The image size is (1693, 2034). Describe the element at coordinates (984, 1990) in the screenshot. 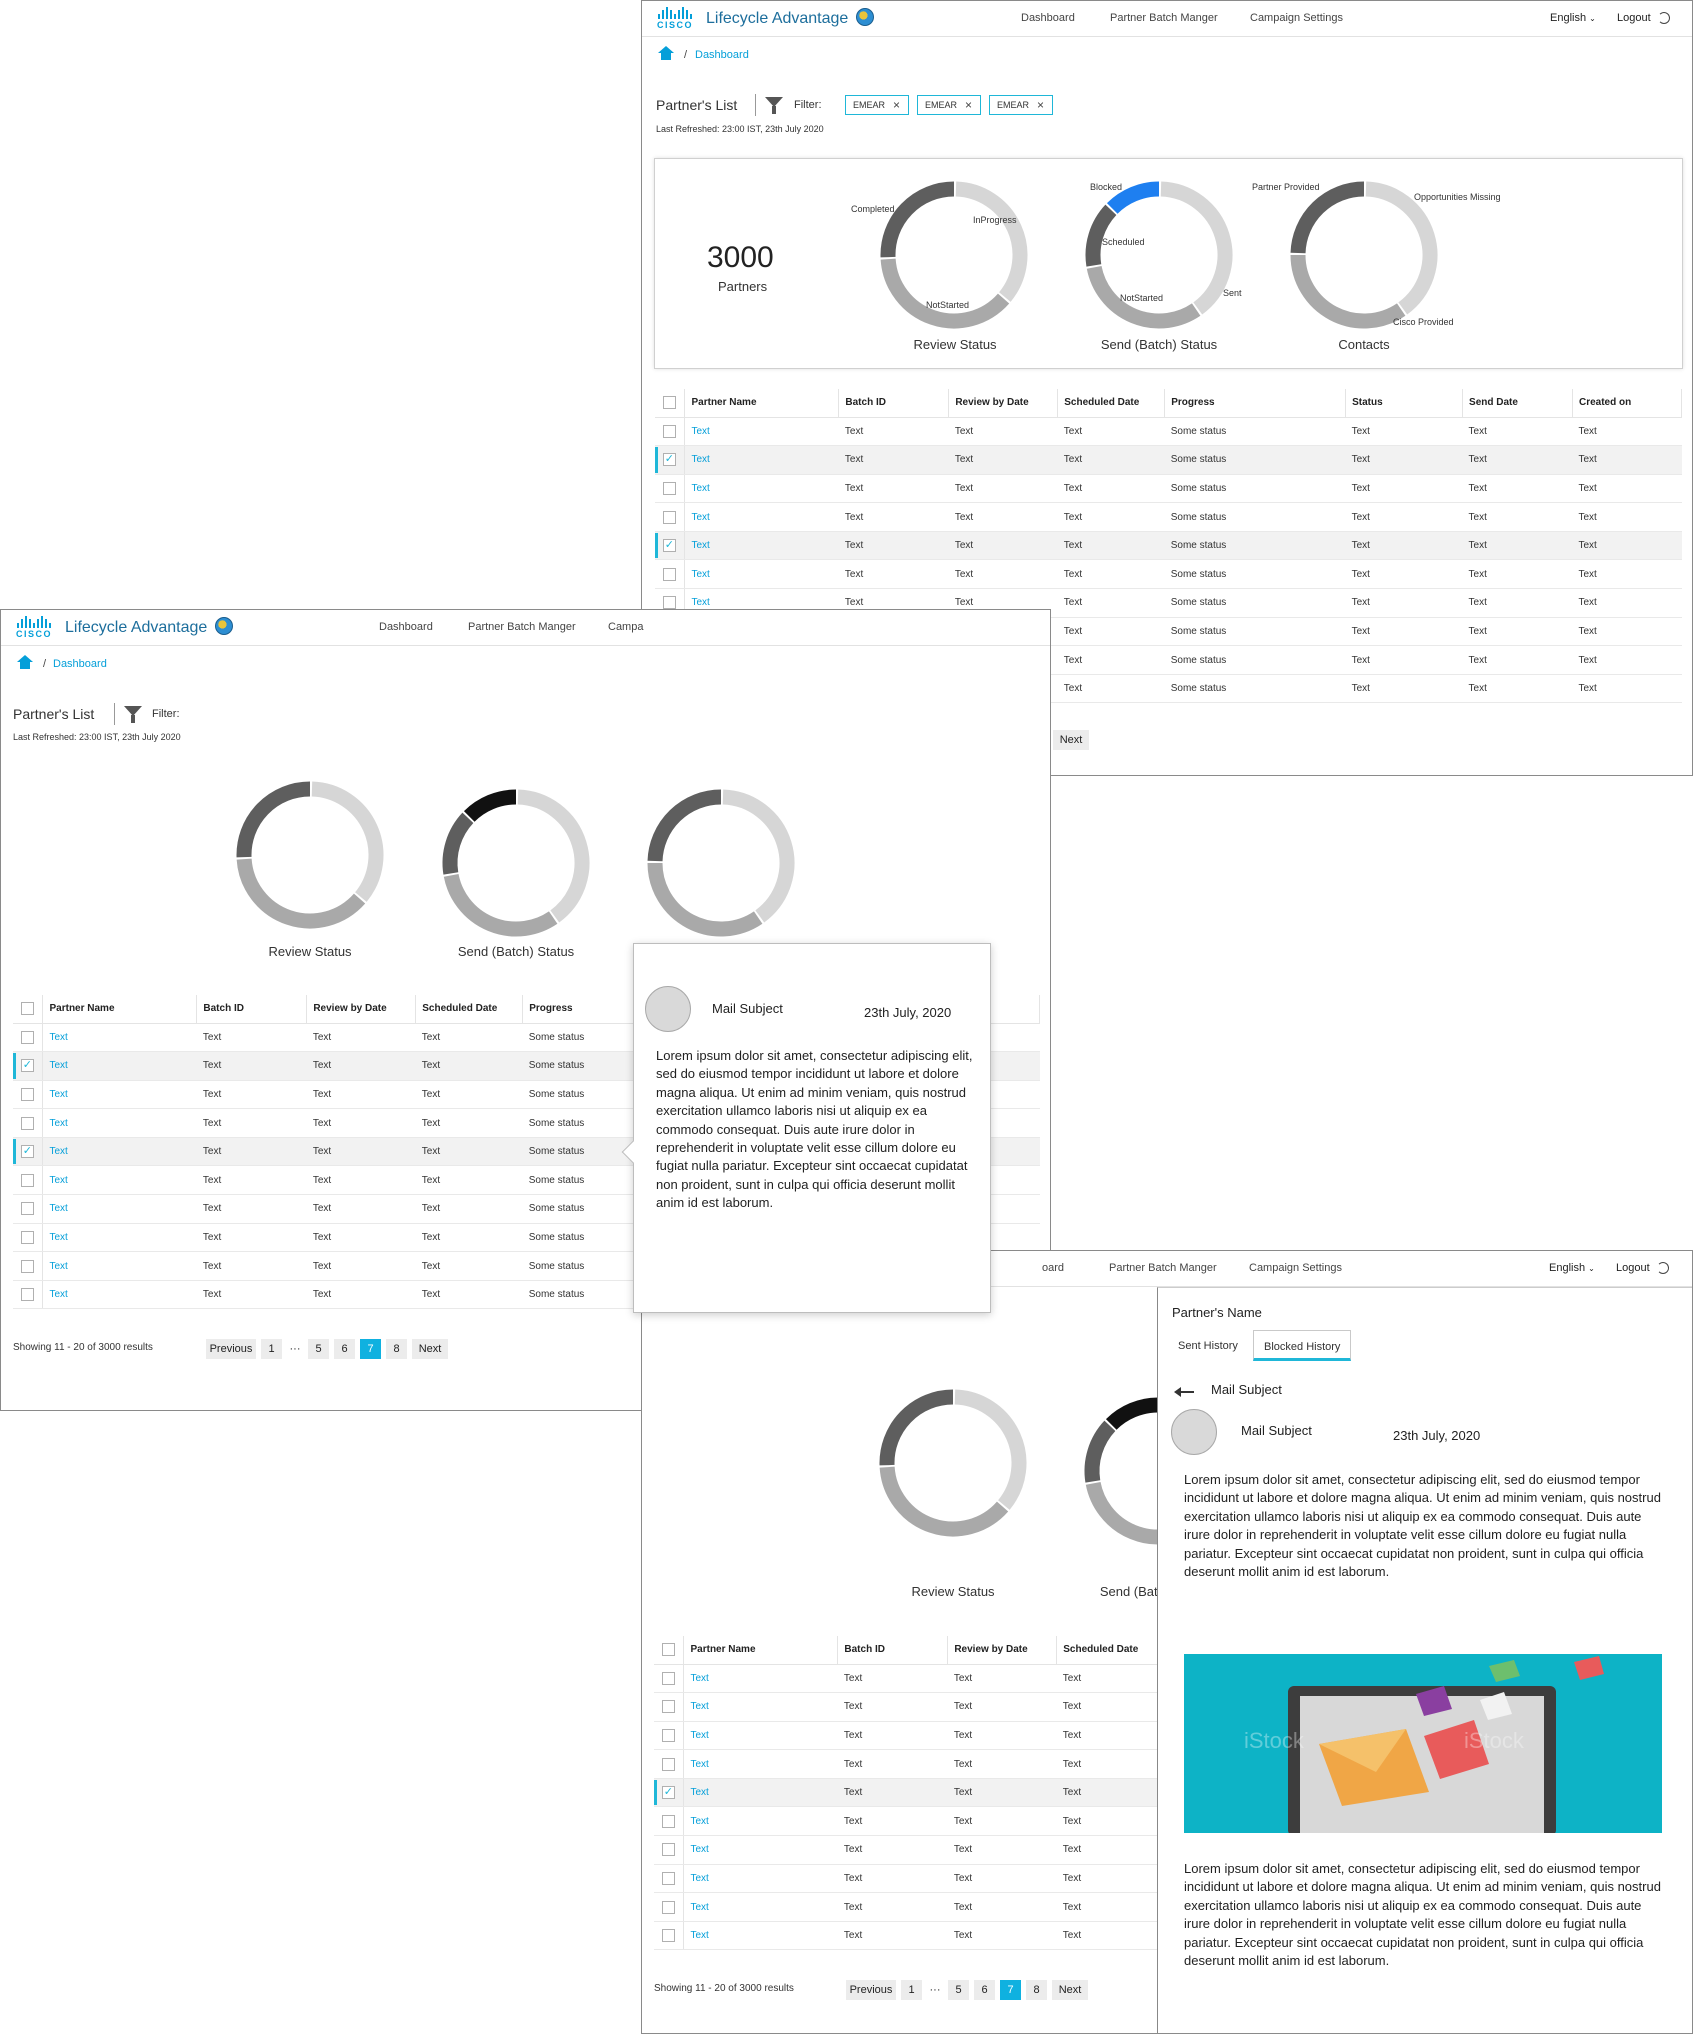

I see `page-button: 6` at that location.